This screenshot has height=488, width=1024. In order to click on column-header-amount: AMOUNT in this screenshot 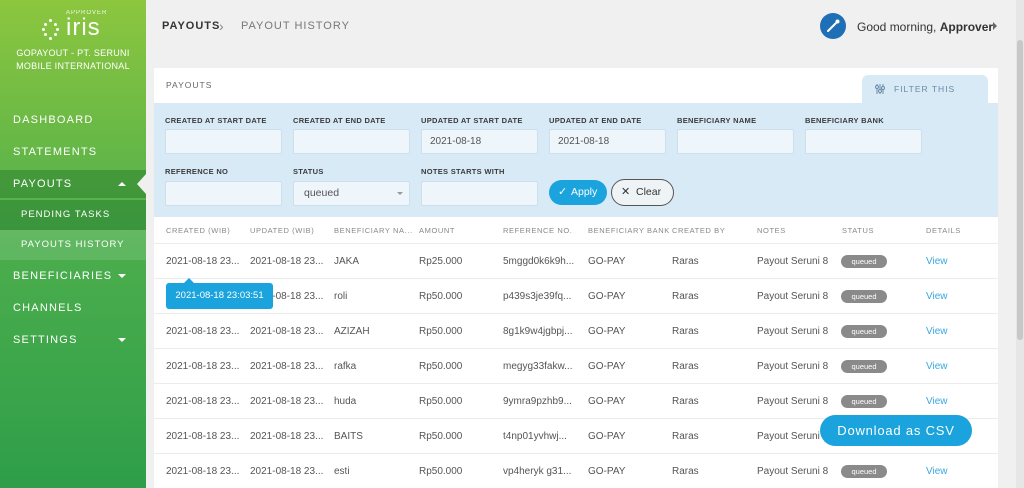, I will do `click(437, 230)`.